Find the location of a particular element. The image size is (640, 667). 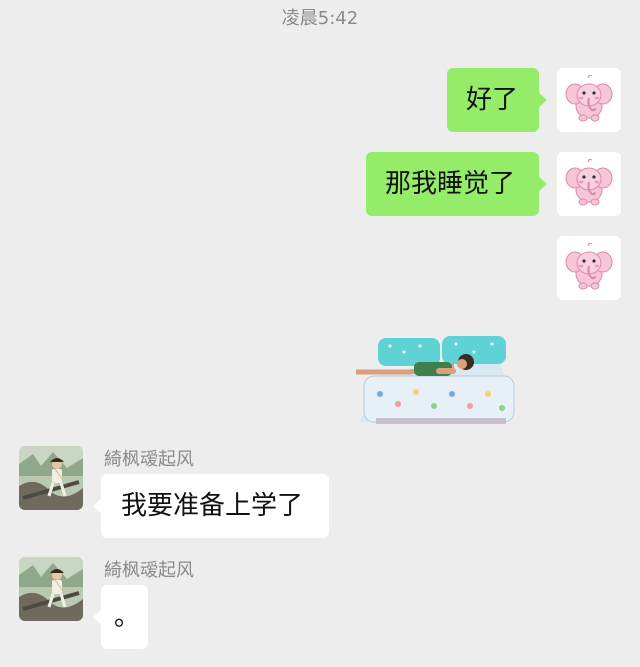

message-text: 好了 is located at coordinates (492, 100).